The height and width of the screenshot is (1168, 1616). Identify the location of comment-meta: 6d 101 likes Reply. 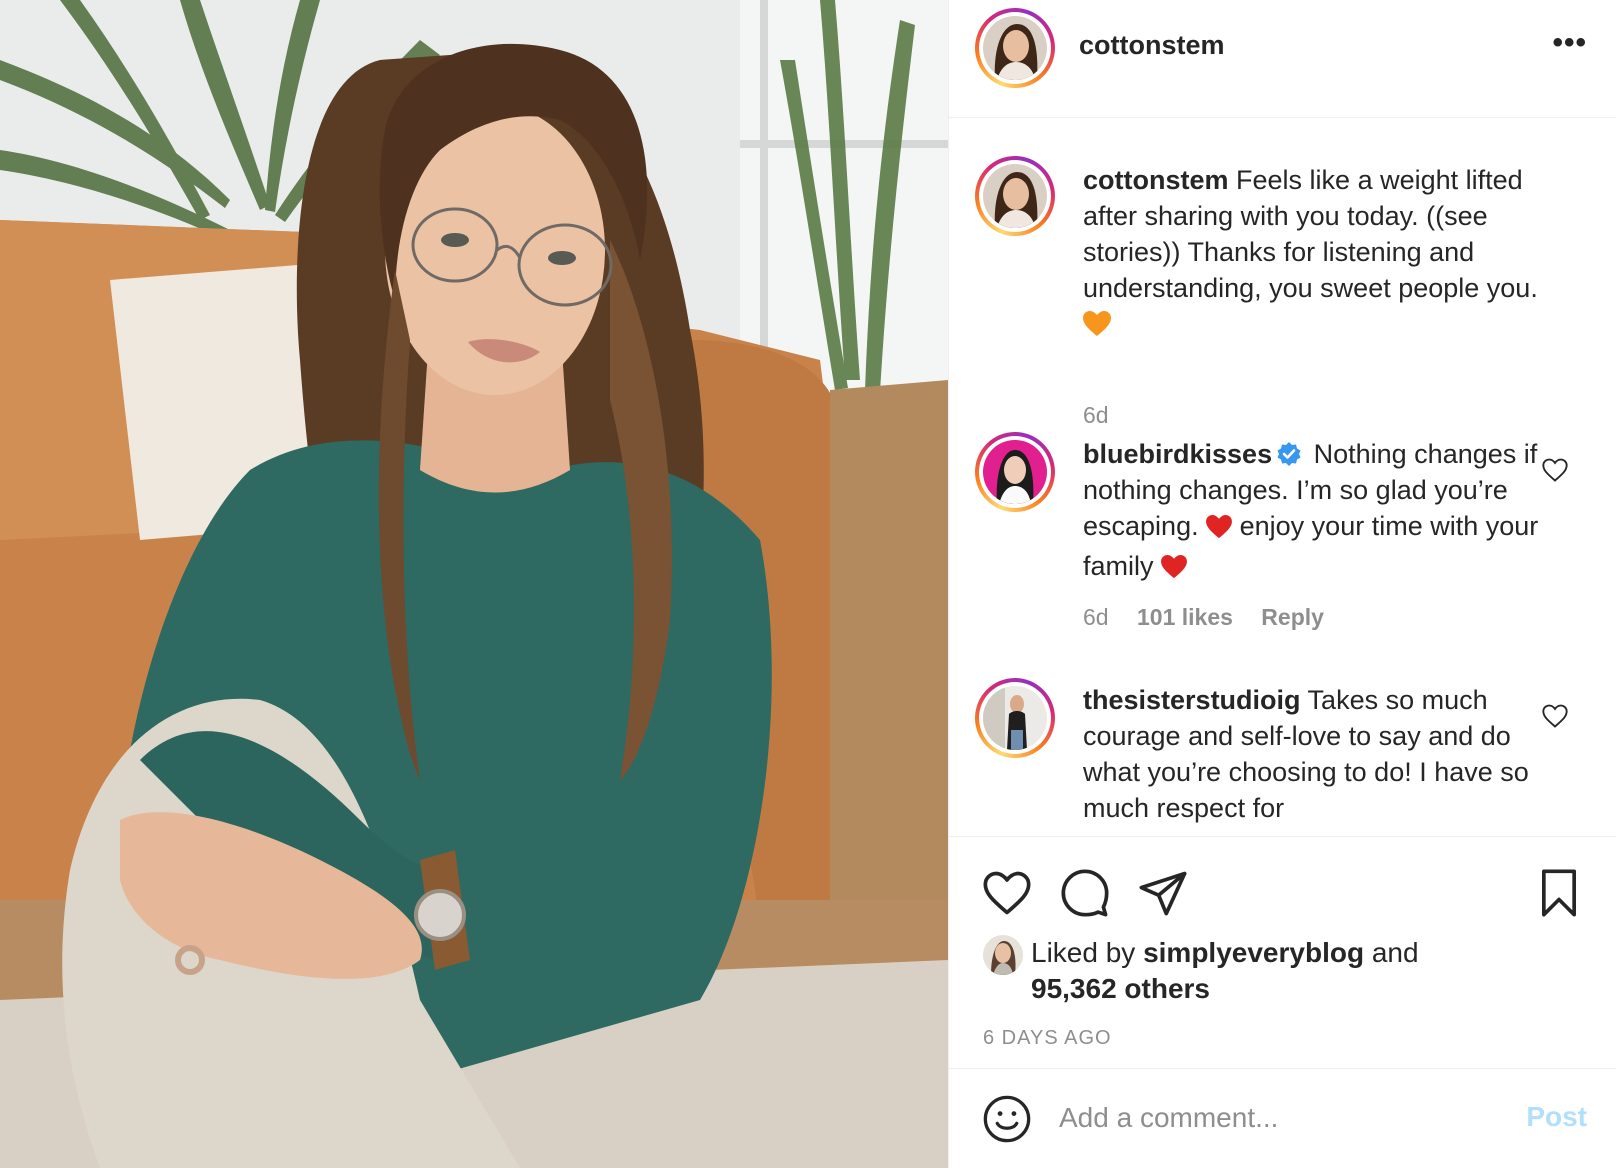
(1214, 617).